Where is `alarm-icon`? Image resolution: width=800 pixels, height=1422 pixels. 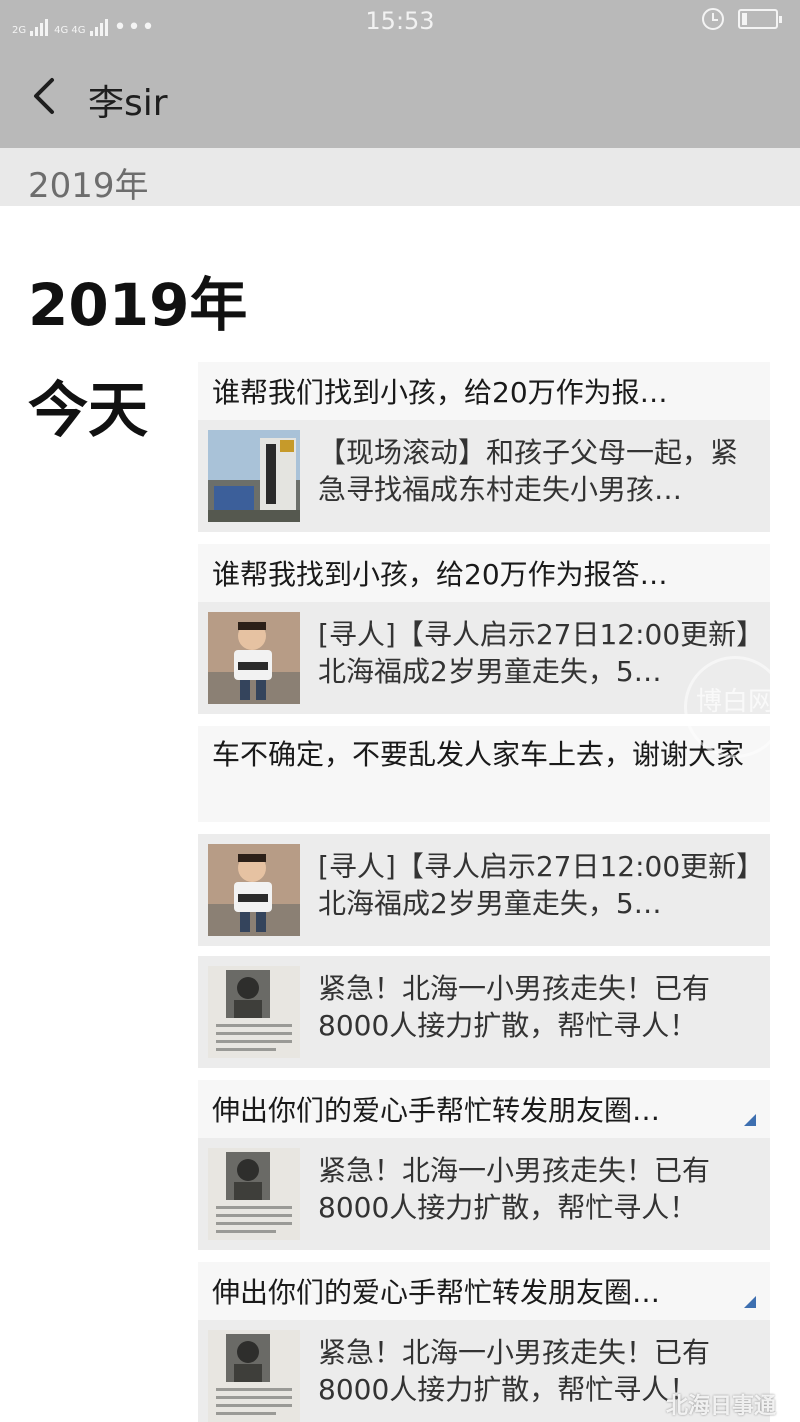
alarm-icon is located at coordinates (713, 19).